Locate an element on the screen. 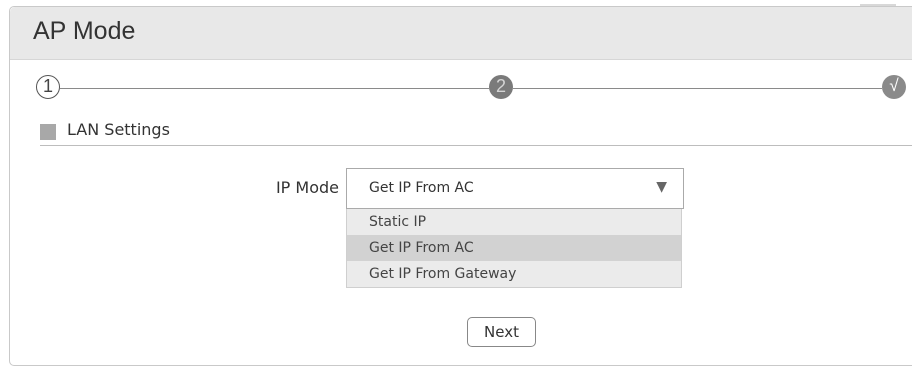  step-2-indicator: 2 is located at coordinates (501, 87).